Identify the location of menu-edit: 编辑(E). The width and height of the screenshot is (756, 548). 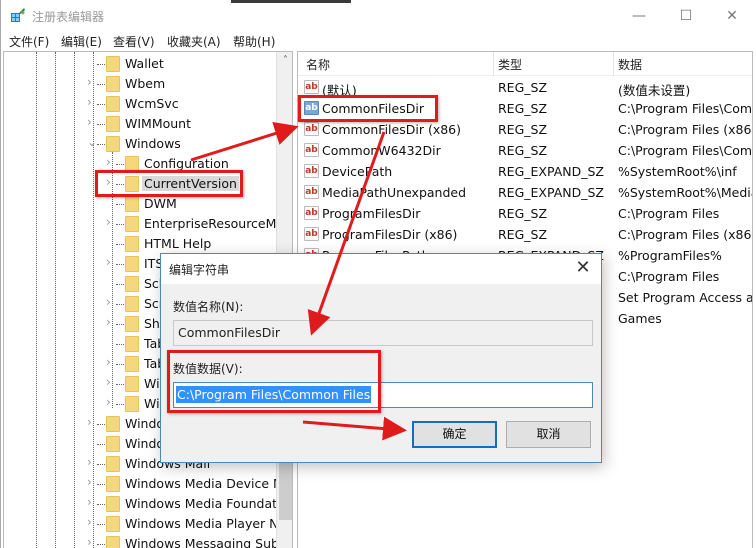
(81, 41).